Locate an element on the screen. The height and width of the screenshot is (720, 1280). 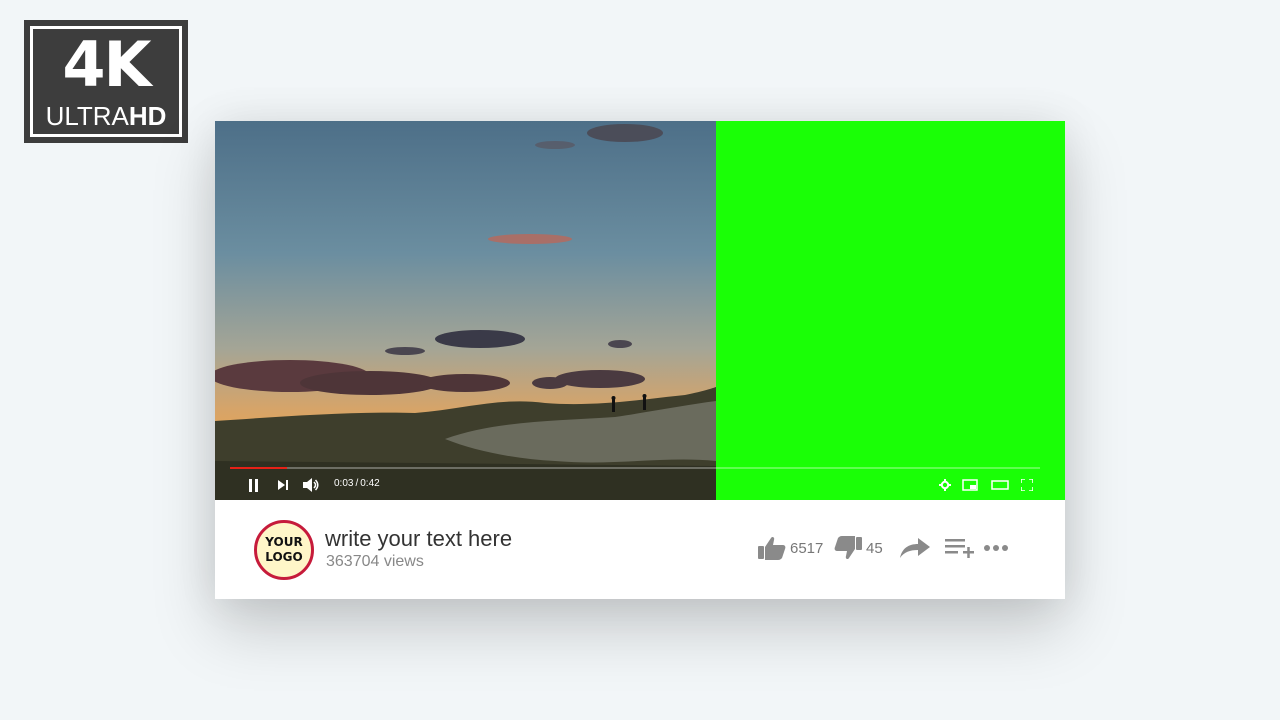
4k-ultra-hd-badge: 4K ULTRAHD is located at coordinates (106, 81).